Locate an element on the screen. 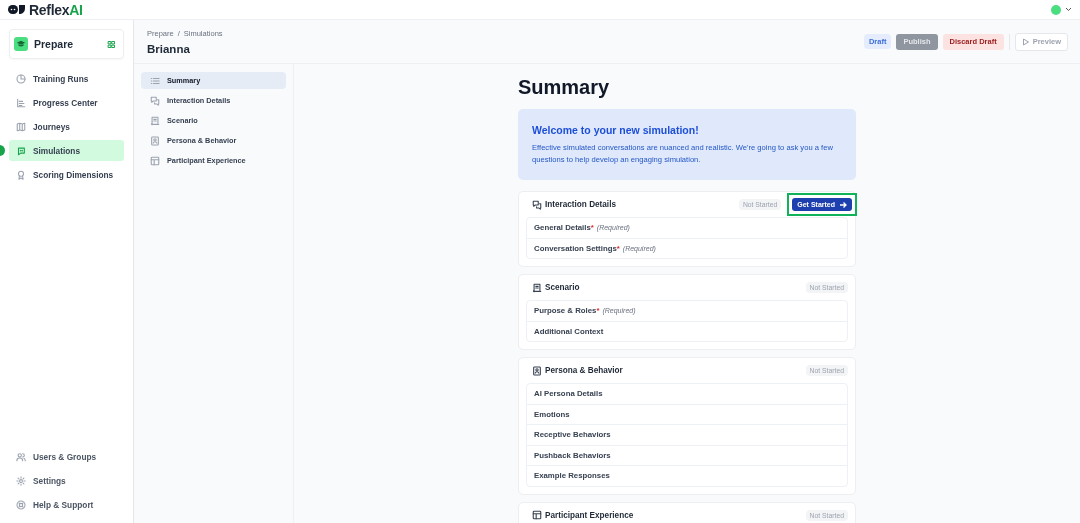 The image size is (1080, 523). section-title: Interaction Details is located at coordinates (581, 204).